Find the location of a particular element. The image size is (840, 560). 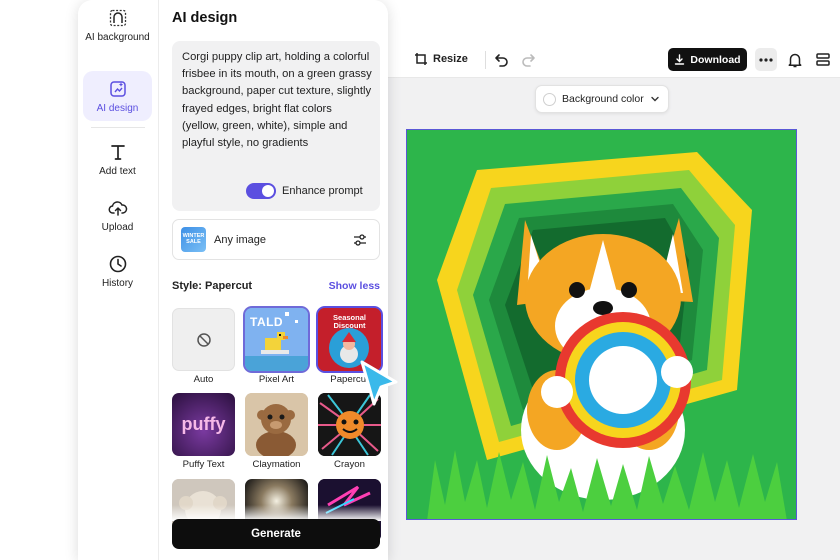

style-label: Style: Papercut is located at coordinates (212, 286).